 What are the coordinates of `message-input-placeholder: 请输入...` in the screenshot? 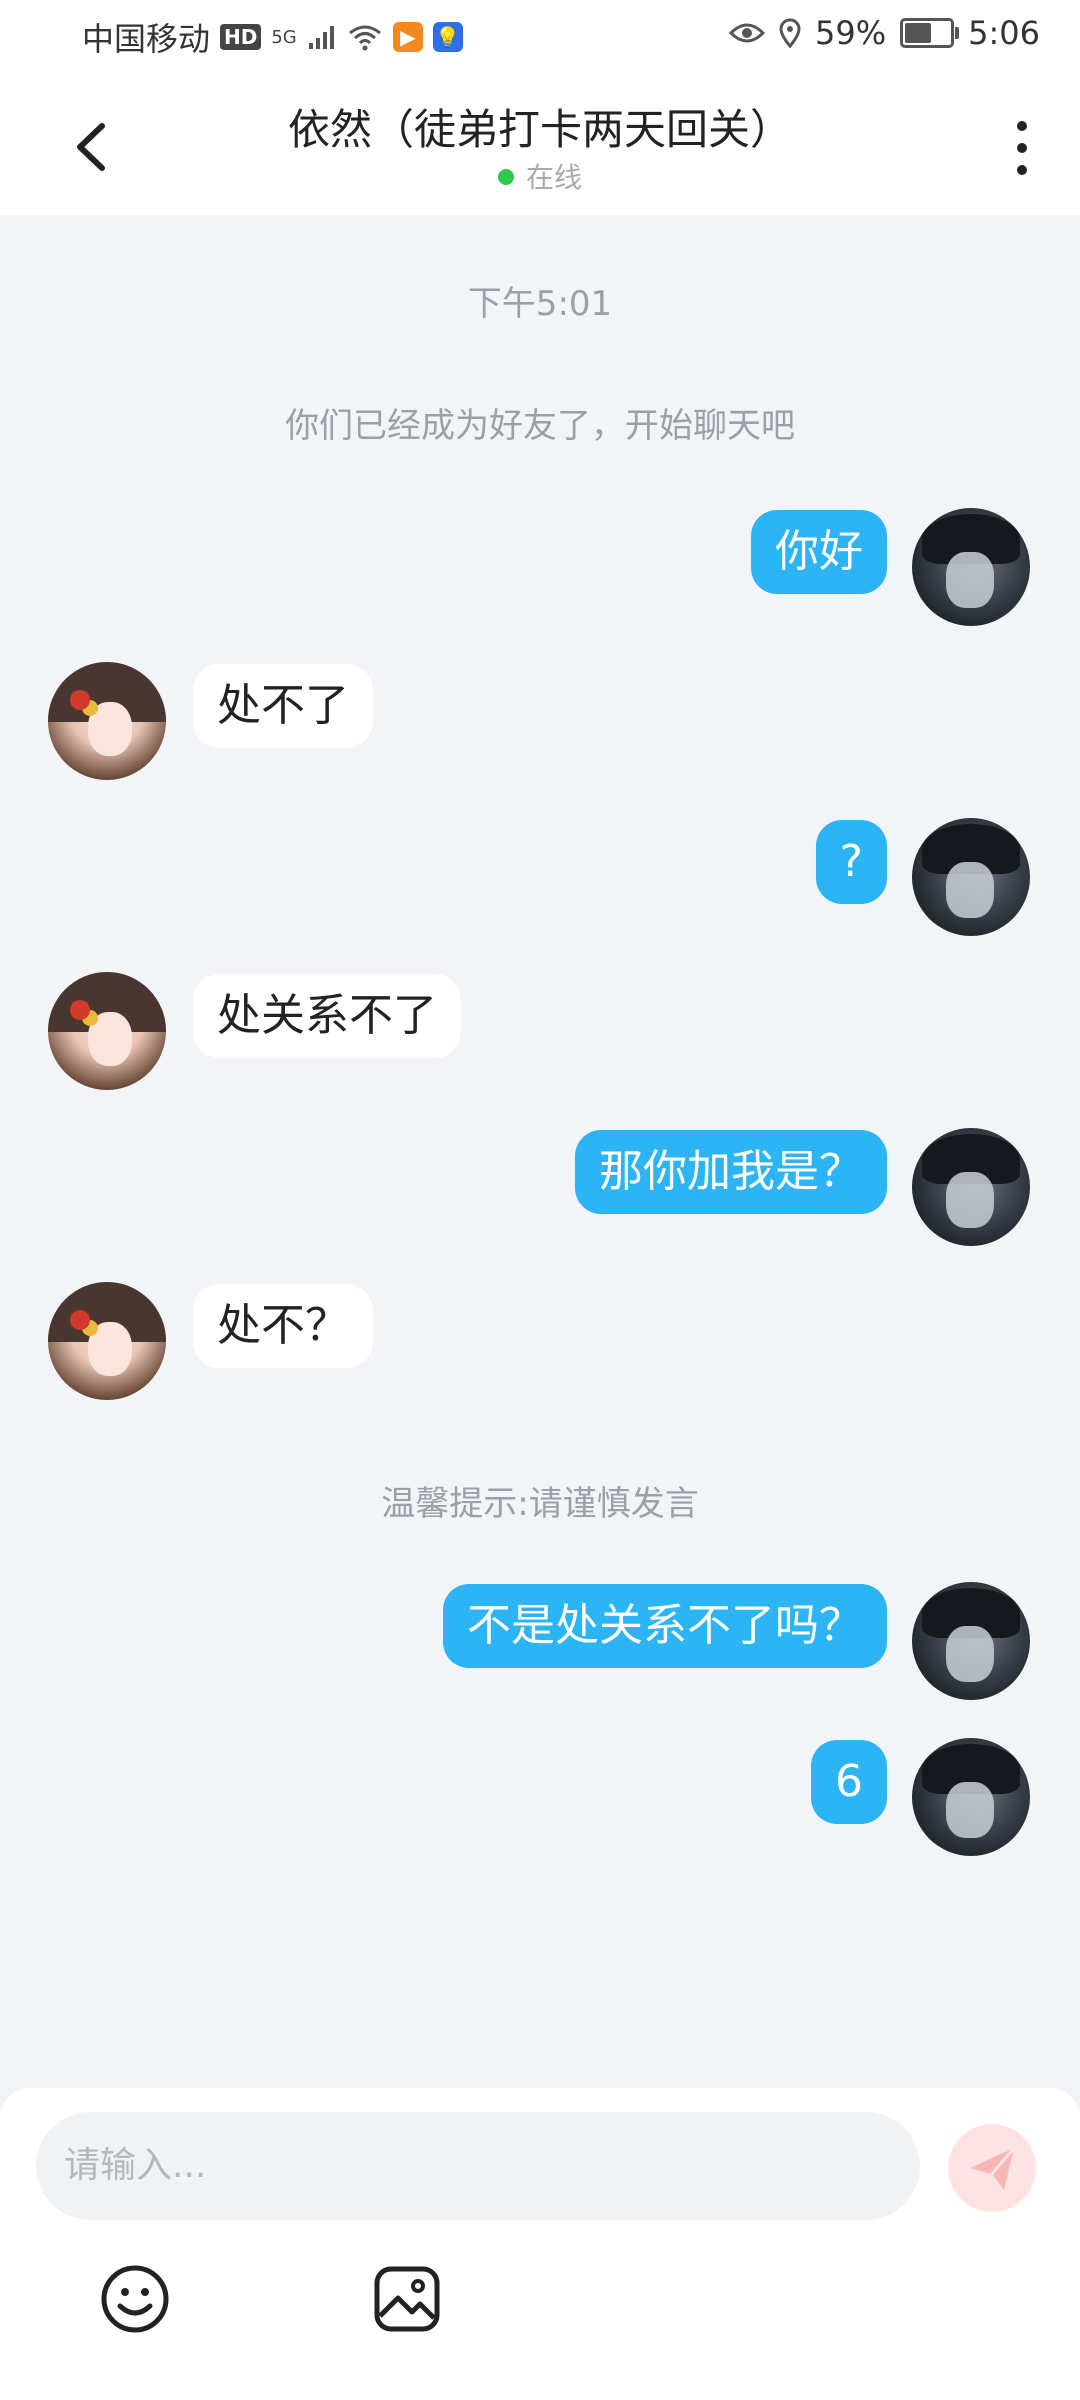 It's located at (135, 2165).